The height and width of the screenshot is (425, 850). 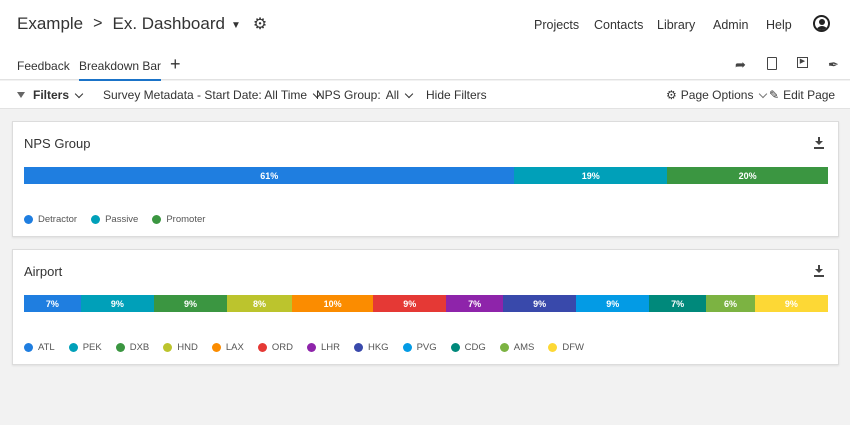 What do you see at coordinates (475, 303) in the screenshot?
I see `bar-segment-lhr: 7%` at bounding box center [475, 303].